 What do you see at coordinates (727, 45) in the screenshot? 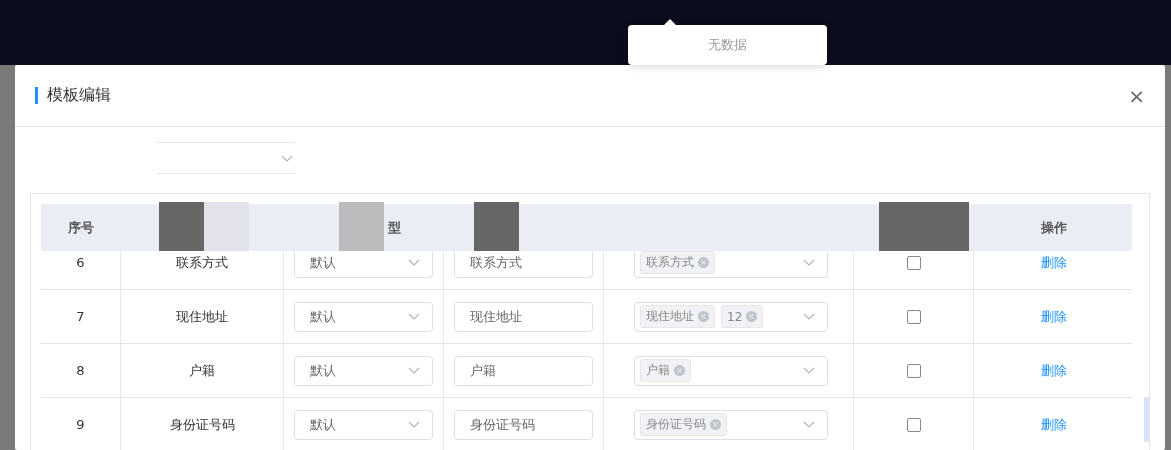
I see `empty-text: 无数据` at bounding box center [727, 45].